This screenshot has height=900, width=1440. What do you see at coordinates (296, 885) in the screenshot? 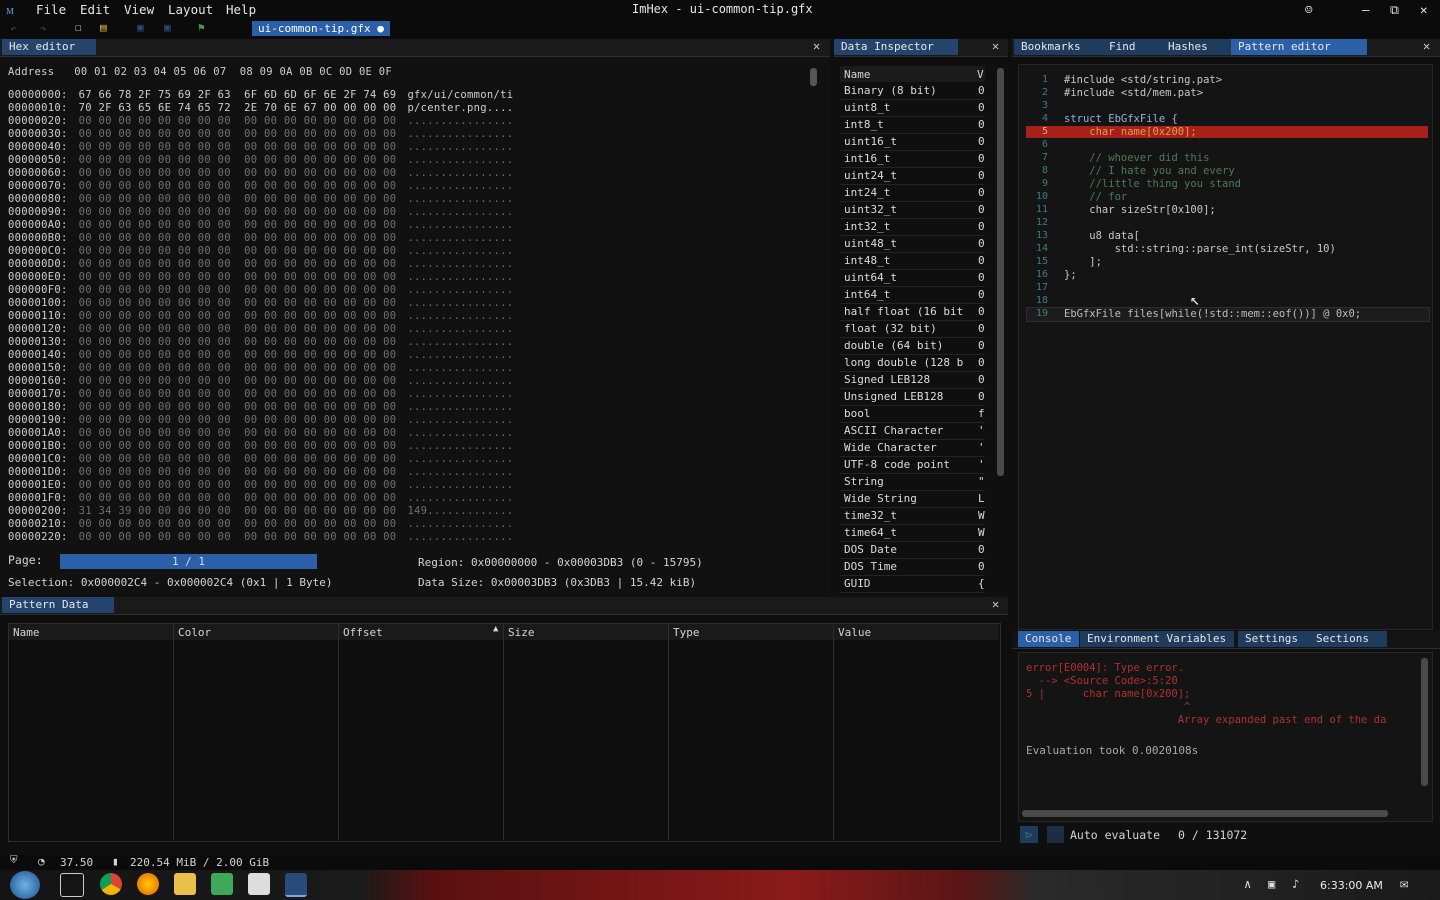
I see `imhex-taskbar-icon` at bounding box center [296, 885].